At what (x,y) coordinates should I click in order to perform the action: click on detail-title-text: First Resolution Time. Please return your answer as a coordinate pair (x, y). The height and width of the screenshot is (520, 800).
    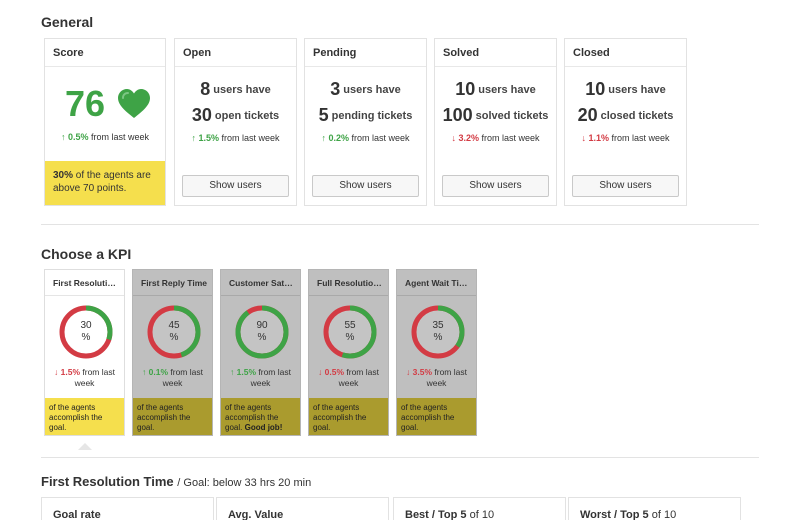
    Looking at the image, I should click on (107, 481).